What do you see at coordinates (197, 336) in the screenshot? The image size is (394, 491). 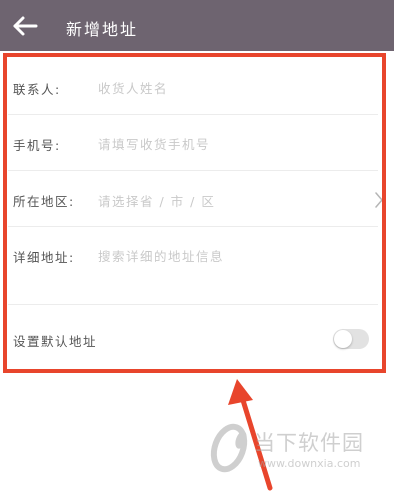 I see `default-address-row: 设置默认地址` at bounding box center [197, 336].